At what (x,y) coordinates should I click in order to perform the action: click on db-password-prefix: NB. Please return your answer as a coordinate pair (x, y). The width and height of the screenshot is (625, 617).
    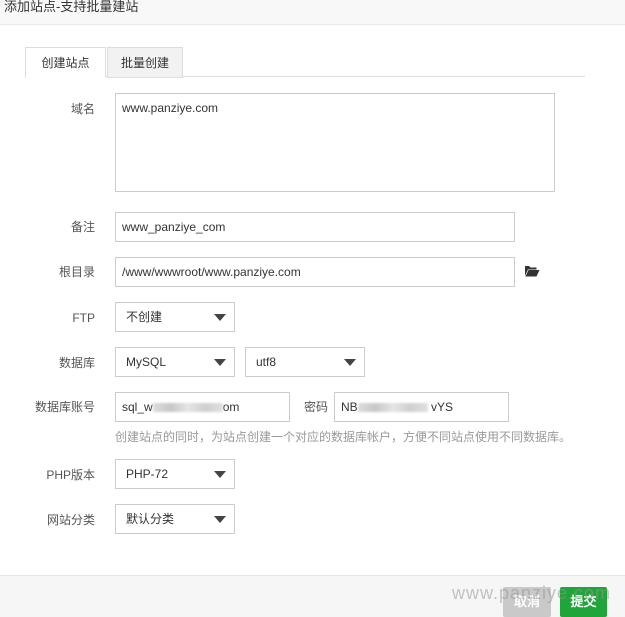
    Looking at the image, I should click on (349, 407).